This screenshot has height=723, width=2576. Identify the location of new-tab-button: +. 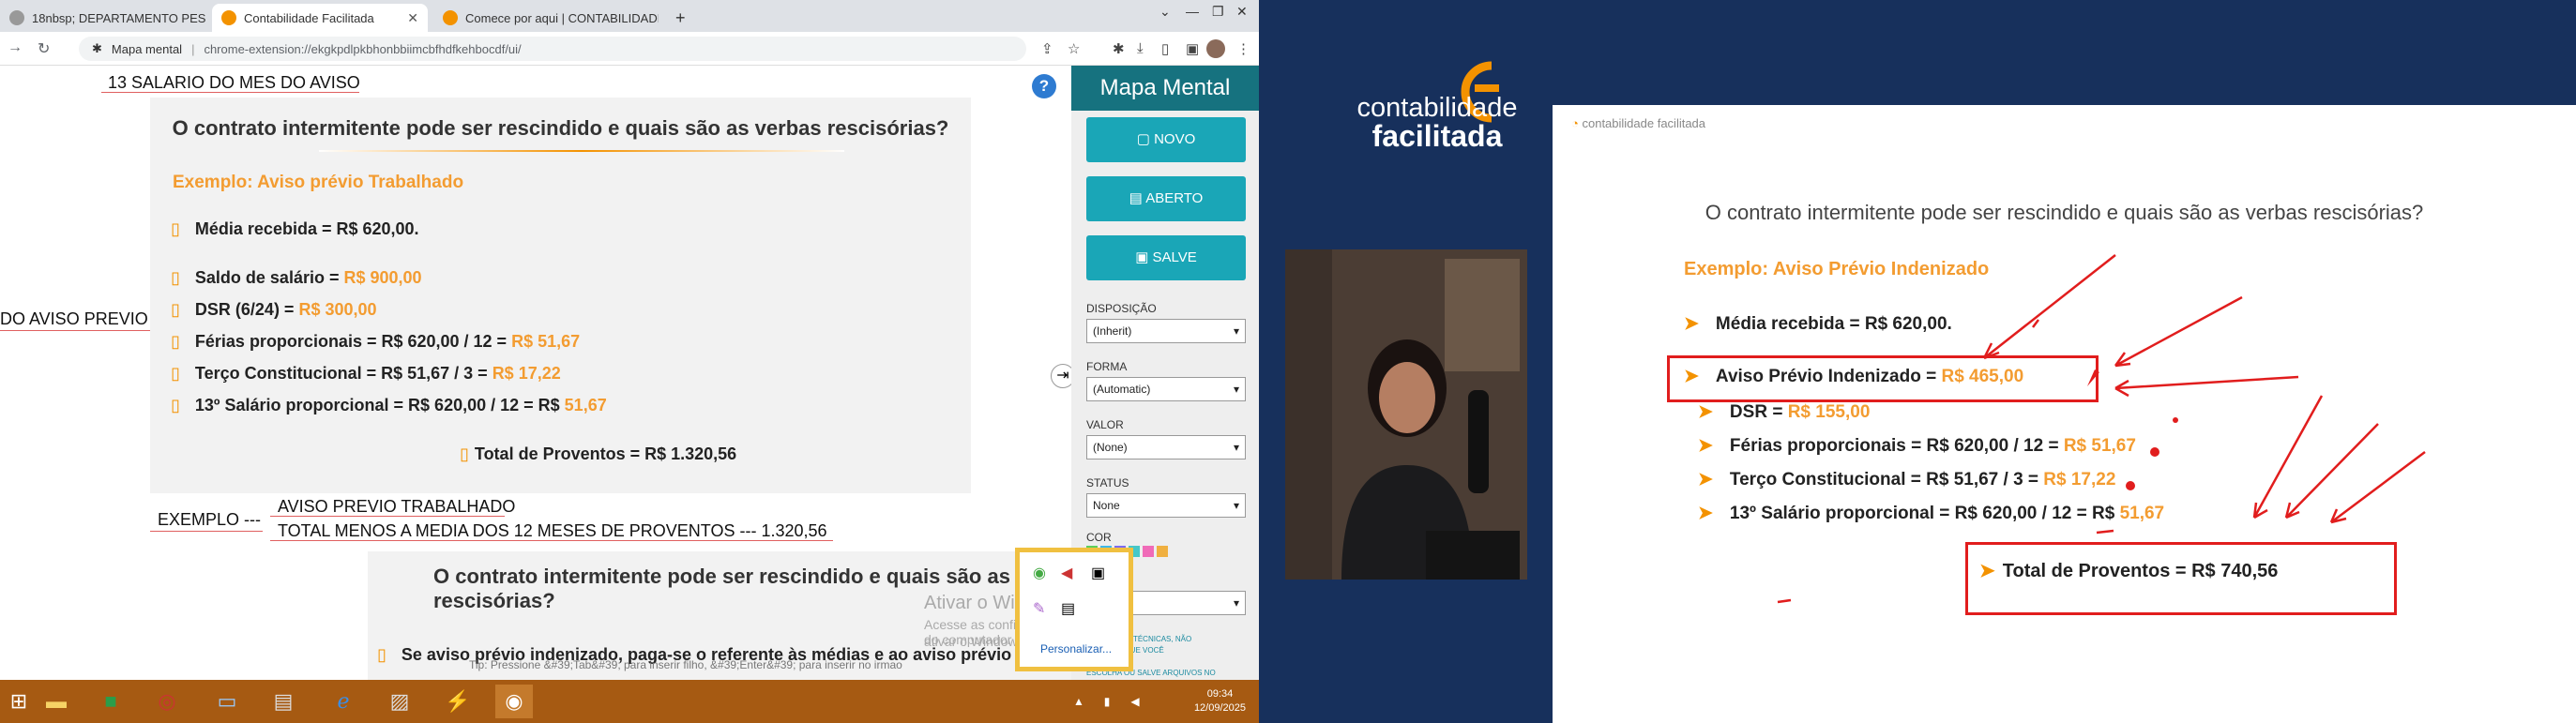
(680, 18).